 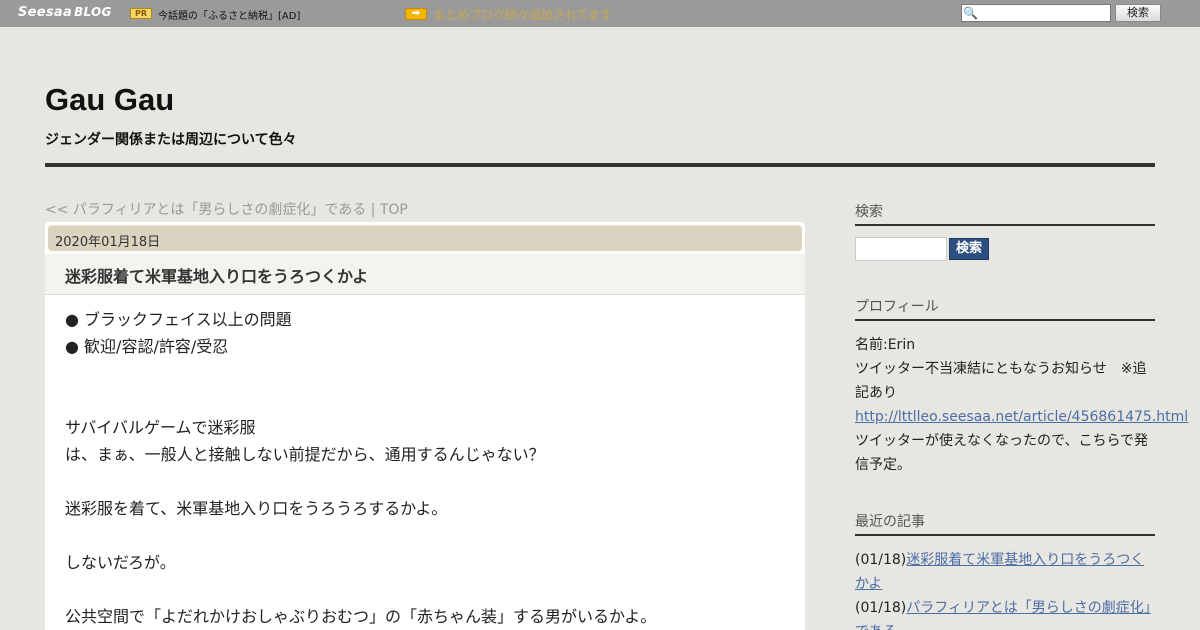 What do you see at coordinates (970, 13) in the screenshot?
I see `magnifier-icon: 🔍` at bounding box center [970, 13].